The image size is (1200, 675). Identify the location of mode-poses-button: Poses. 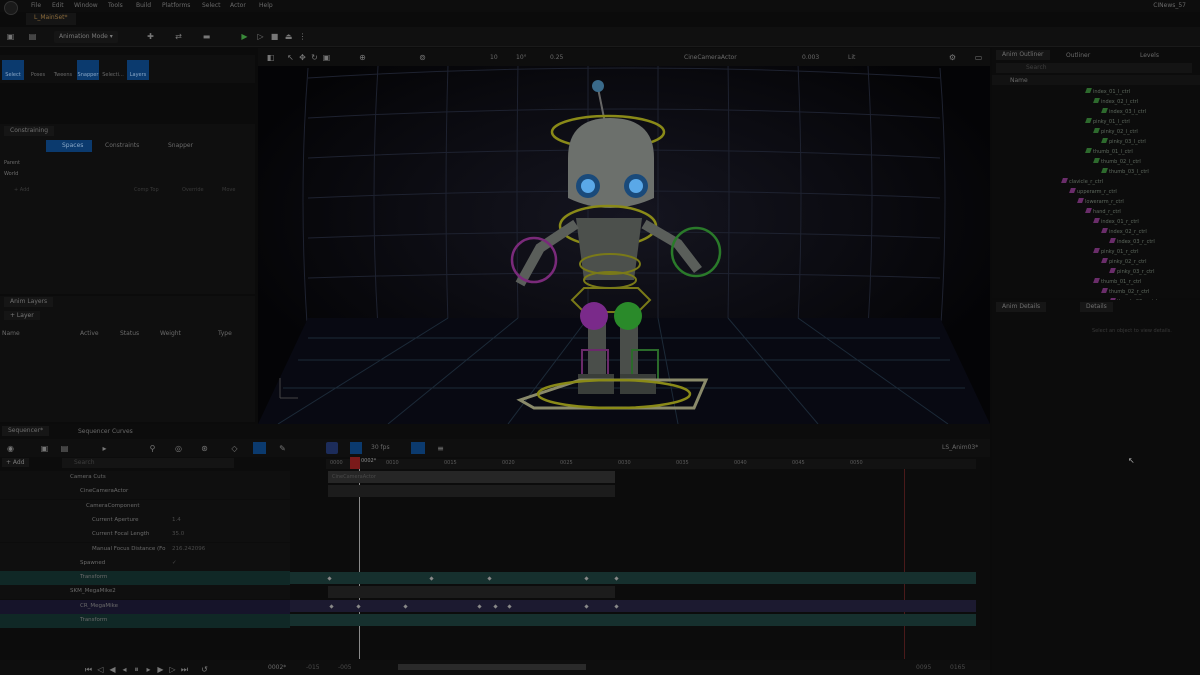
(38, 70).